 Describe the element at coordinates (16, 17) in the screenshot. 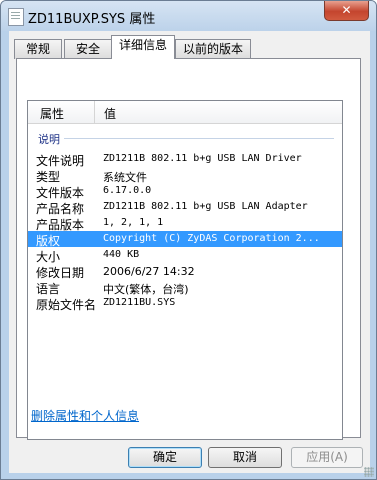

I see `file-icon` at that location.